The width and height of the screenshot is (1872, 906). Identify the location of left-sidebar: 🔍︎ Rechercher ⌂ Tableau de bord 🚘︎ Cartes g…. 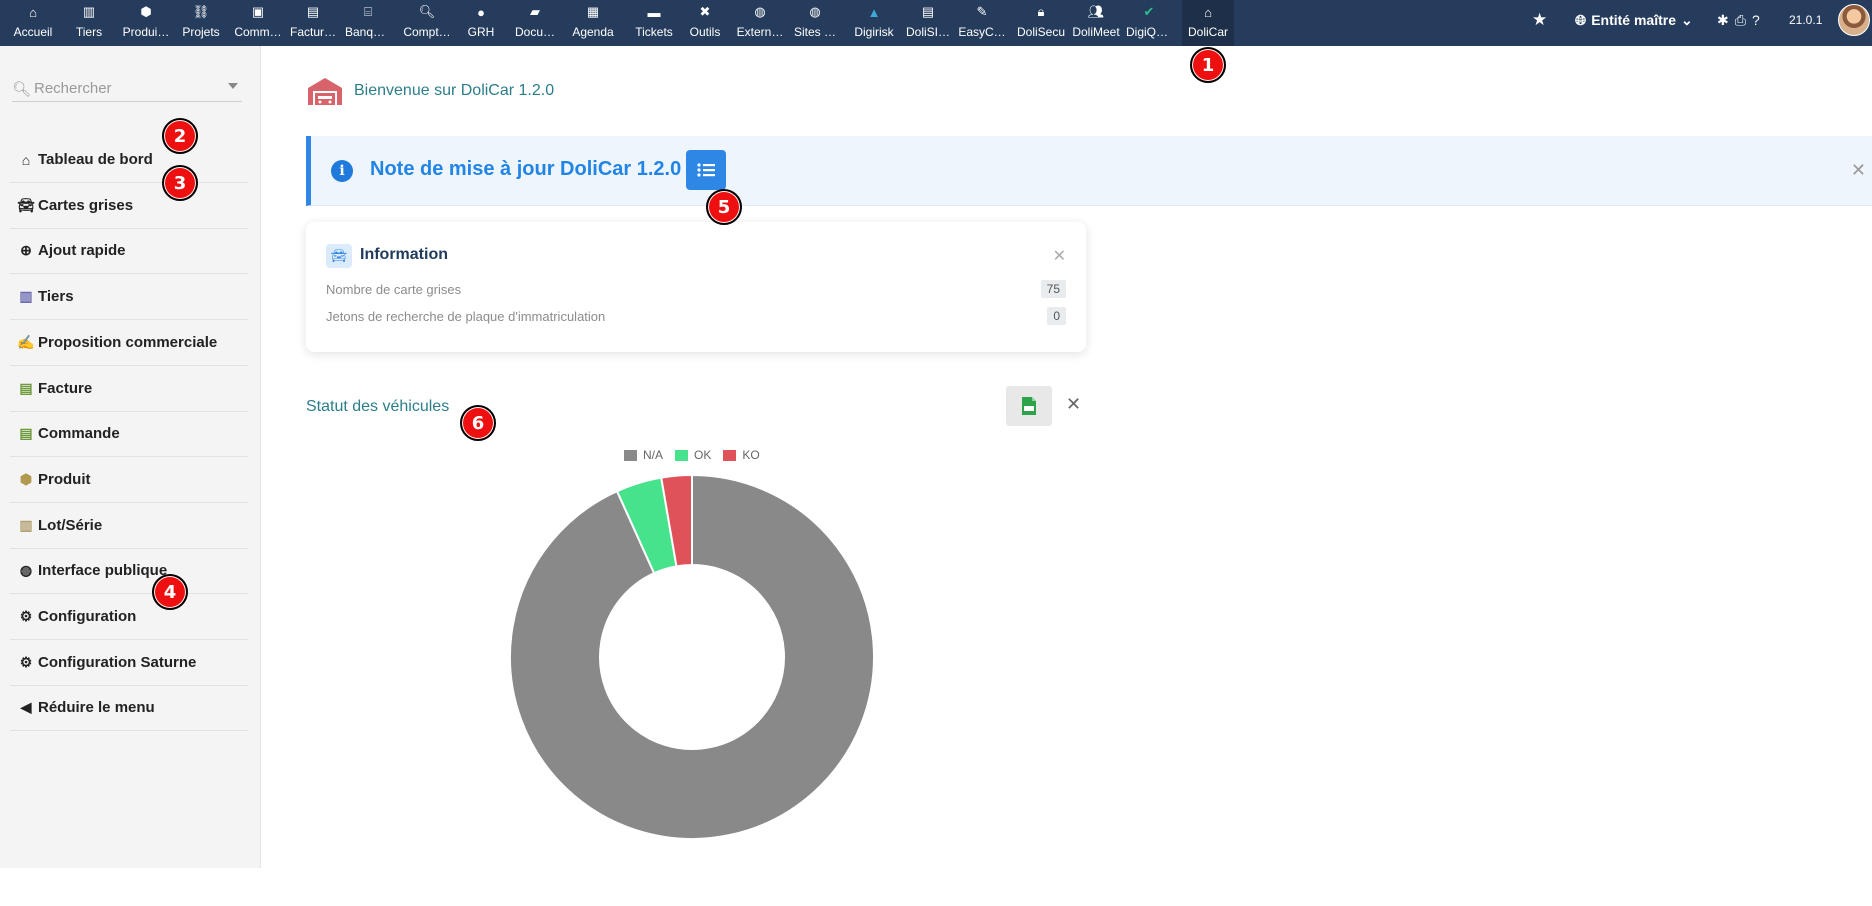
(130, 457).